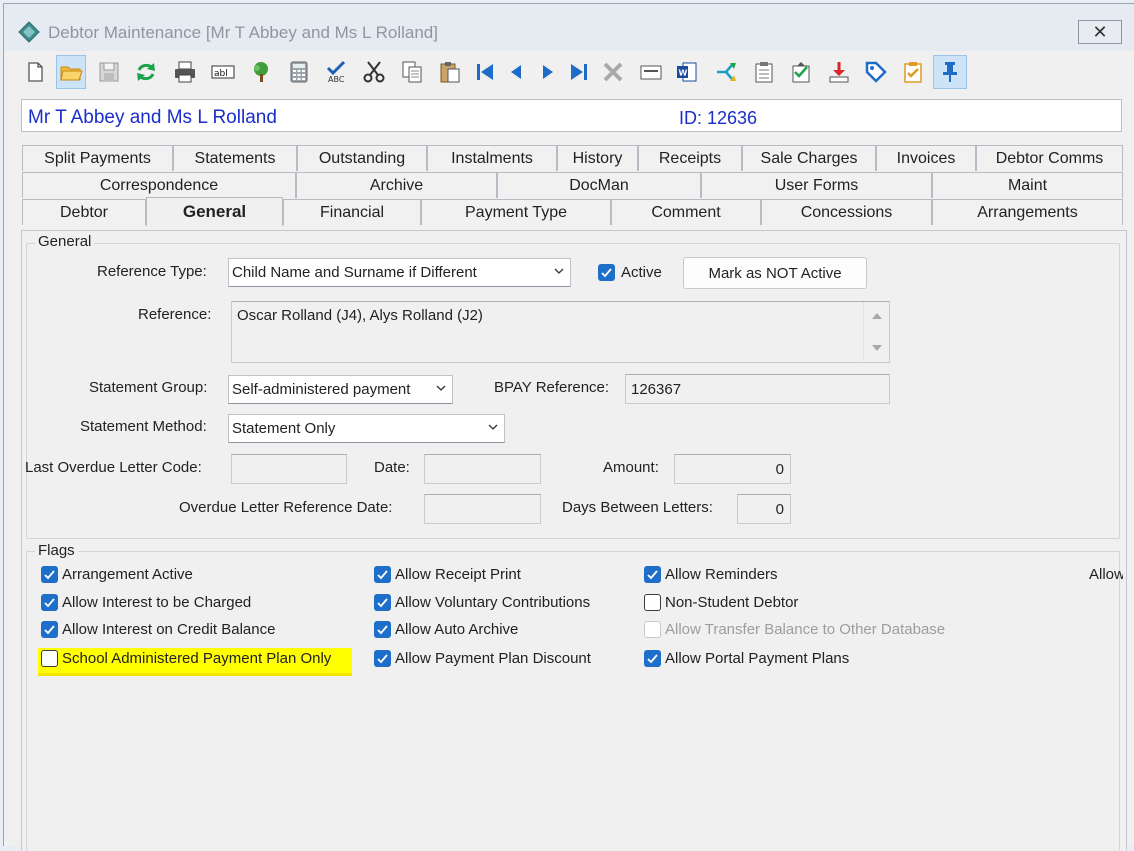 The width and height of the screenshot is (1134, 851). I want to click on tag-button, so click(876, 72).